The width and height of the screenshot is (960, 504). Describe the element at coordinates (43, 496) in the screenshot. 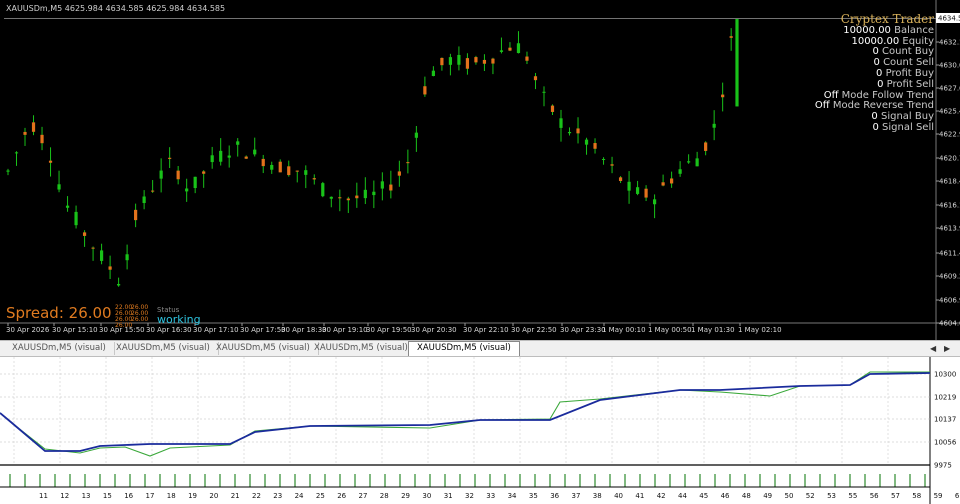

I see `equity-x-tick-label: 11` at that location.